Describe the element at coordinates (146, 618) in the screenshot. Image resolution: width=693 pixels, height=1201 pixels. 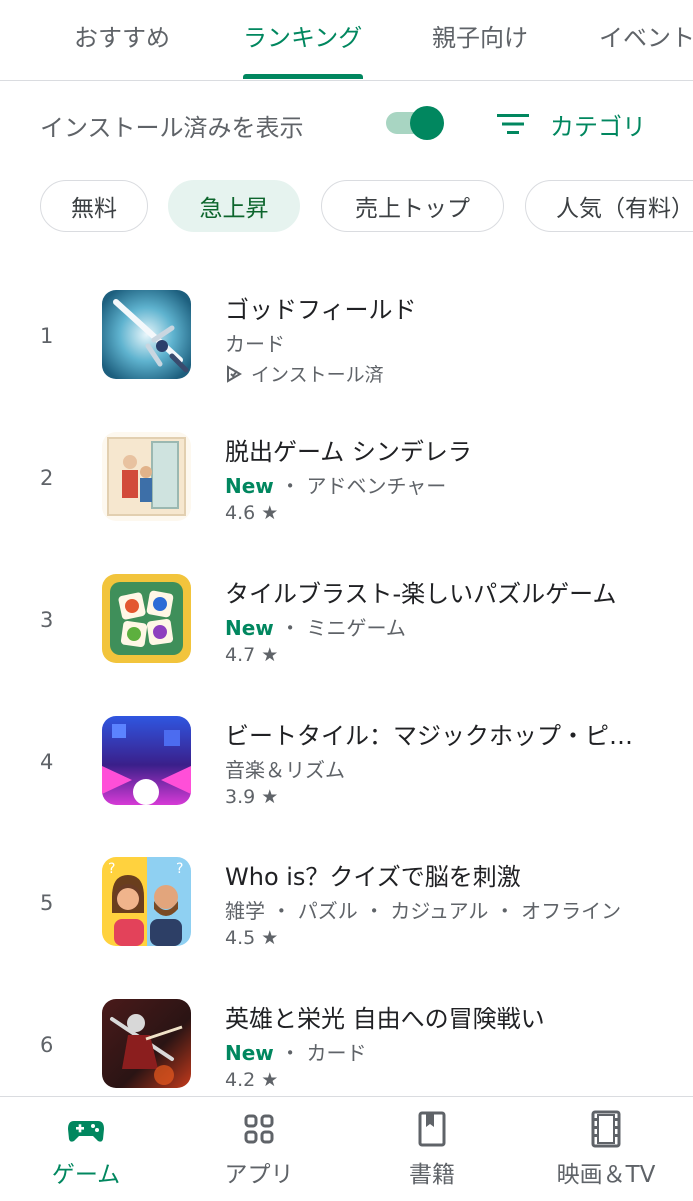
I see `fruit-tiles-icon` at that location.